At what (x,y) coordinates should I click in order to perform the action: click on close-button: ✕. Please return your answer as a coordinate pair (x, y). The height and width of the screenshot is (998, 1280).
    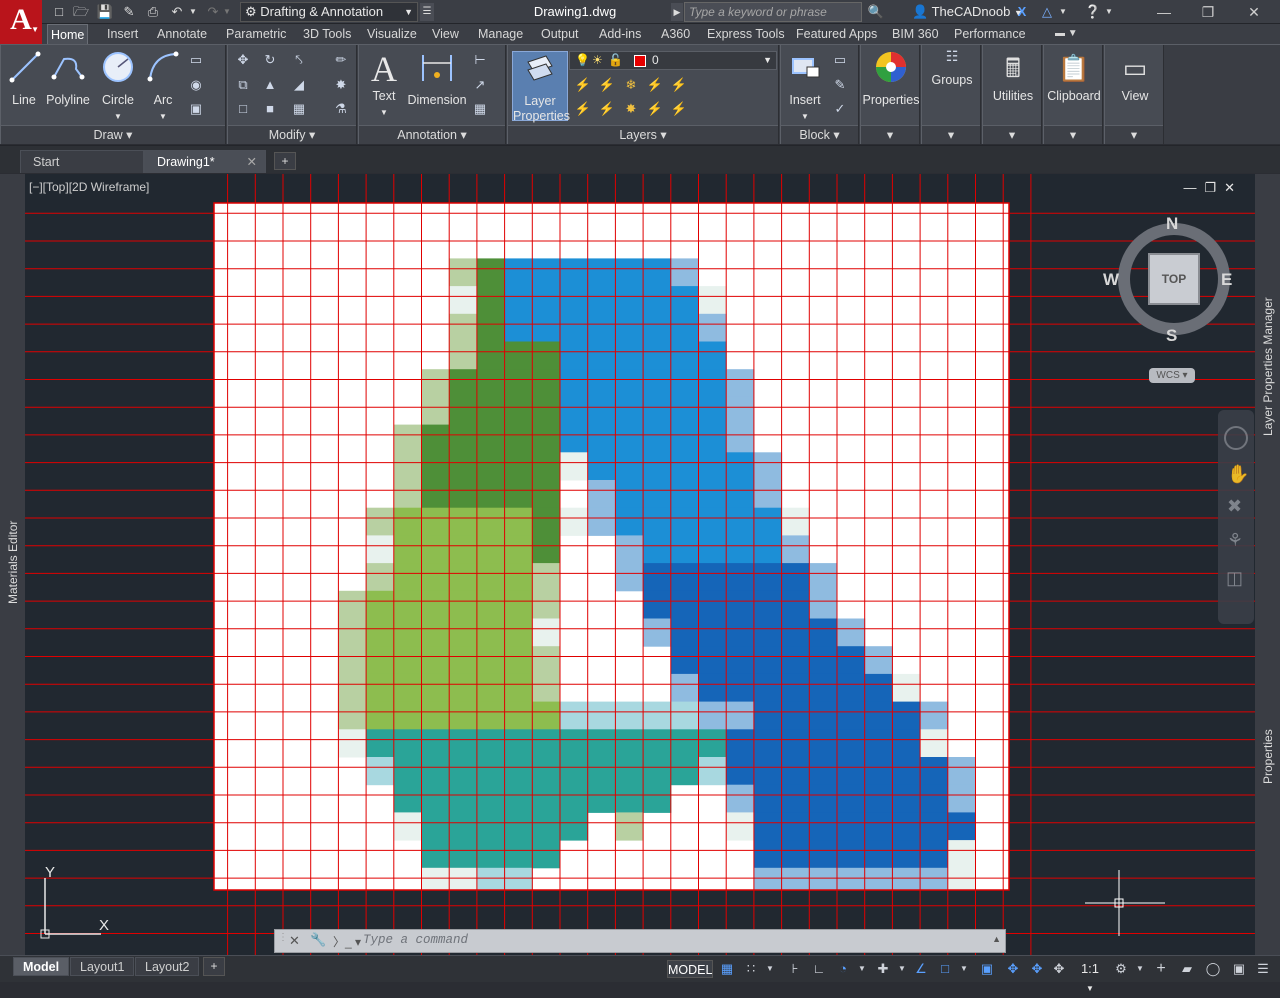
    Looking at the image, I should click on (1254, 12).